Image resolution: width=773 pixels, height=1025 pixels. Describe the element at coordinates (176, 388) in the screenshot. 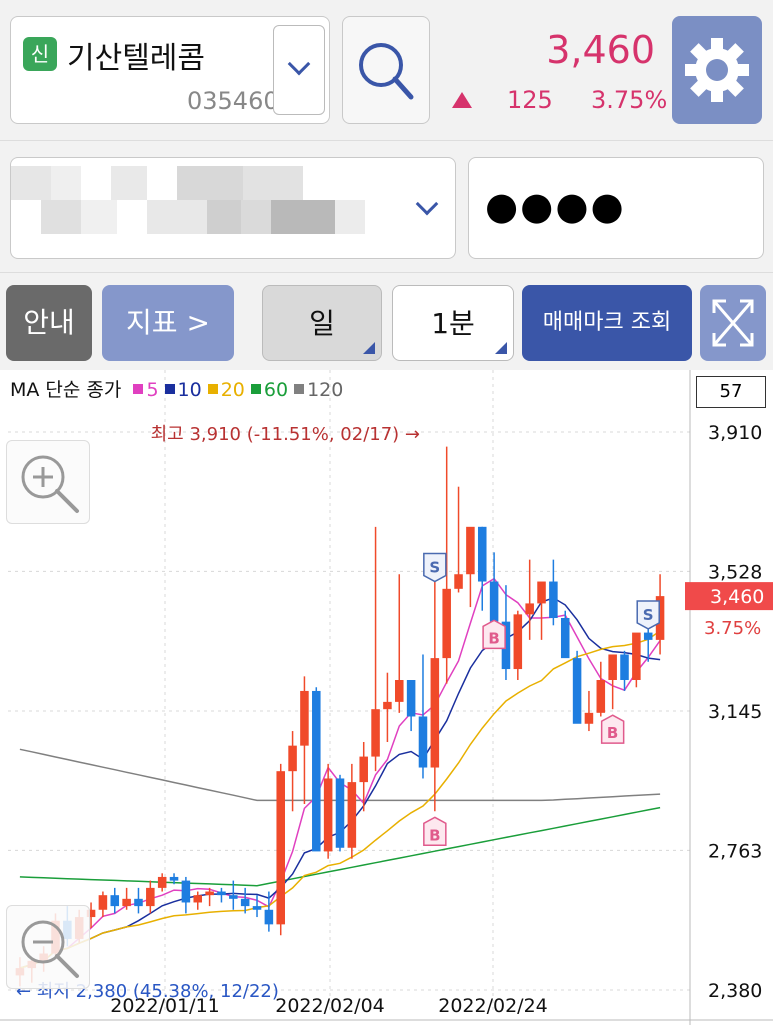

I see `ma-legend: MA 단순 종가 5 10 20 60 120` at that location.